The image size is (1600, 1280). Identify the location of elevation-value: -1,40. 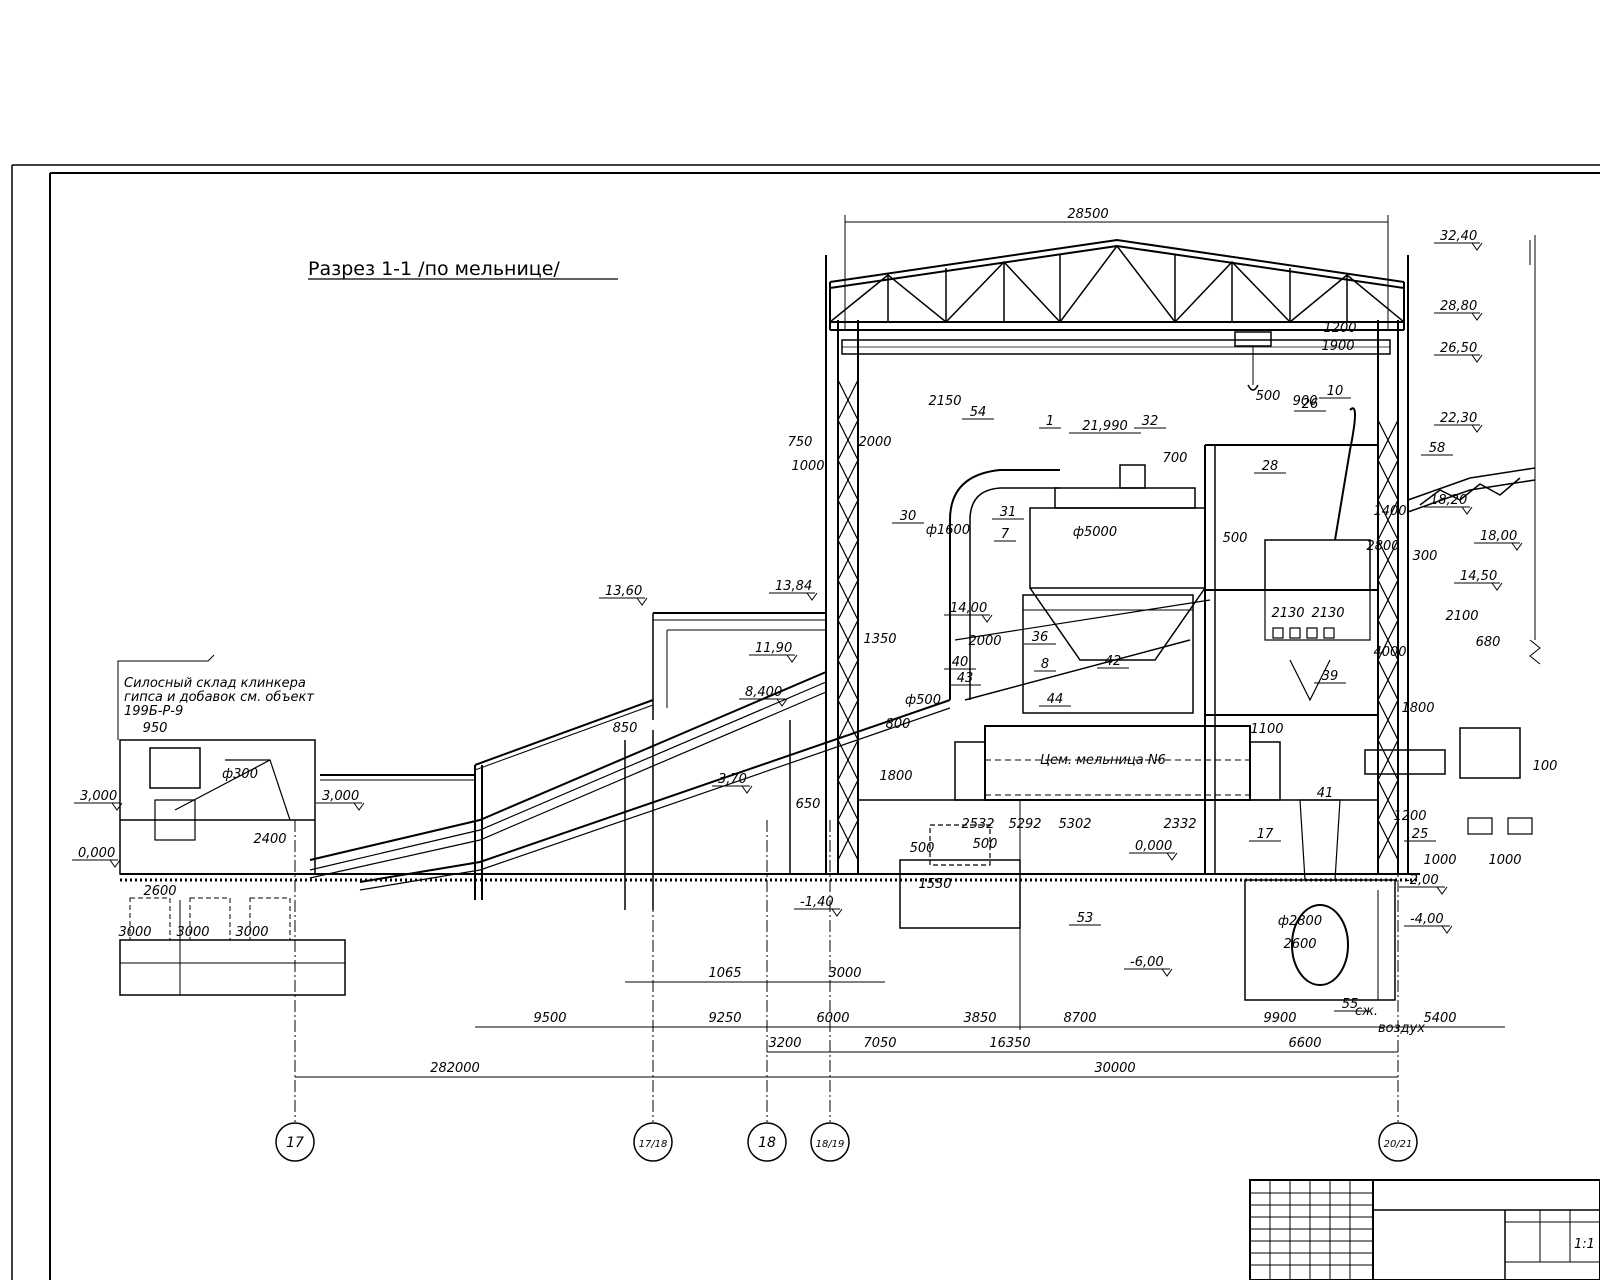
(817, 902).